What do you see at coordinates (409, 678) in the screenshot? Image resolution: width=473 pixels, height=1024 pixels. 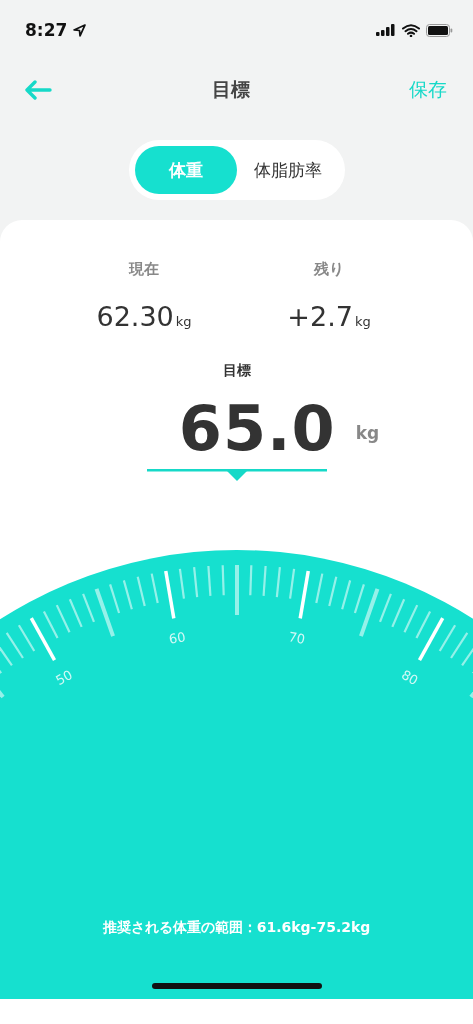 I see `tick-label: 80` at bounding box center [409, 678].